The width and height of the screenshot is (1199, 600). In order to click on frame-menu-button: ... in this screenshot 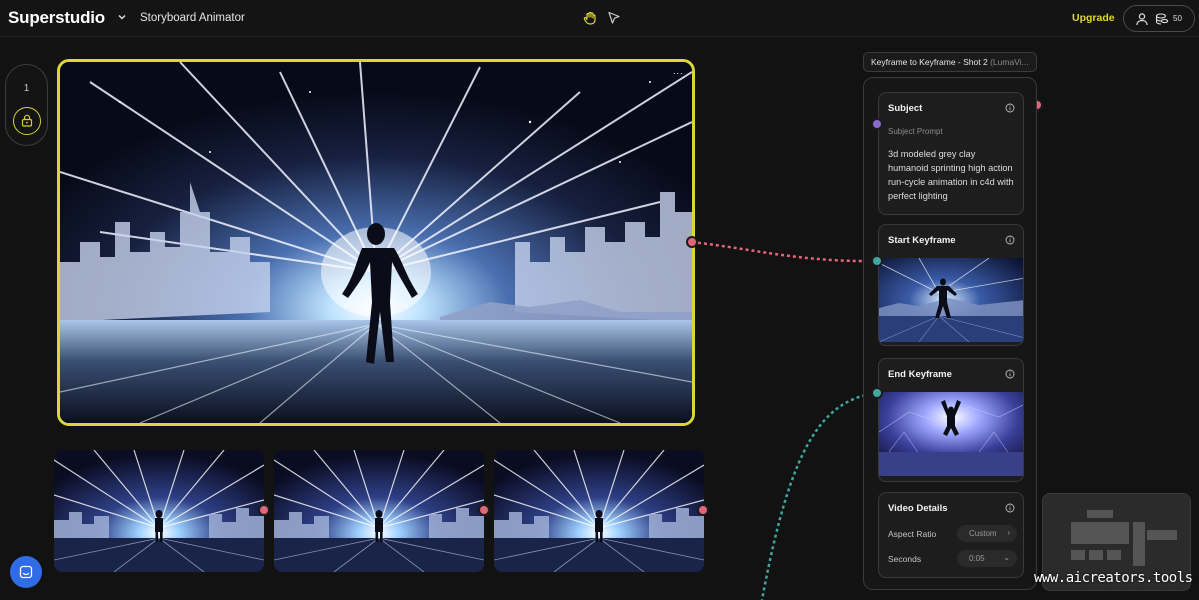, I will do `click(678, 71)`.